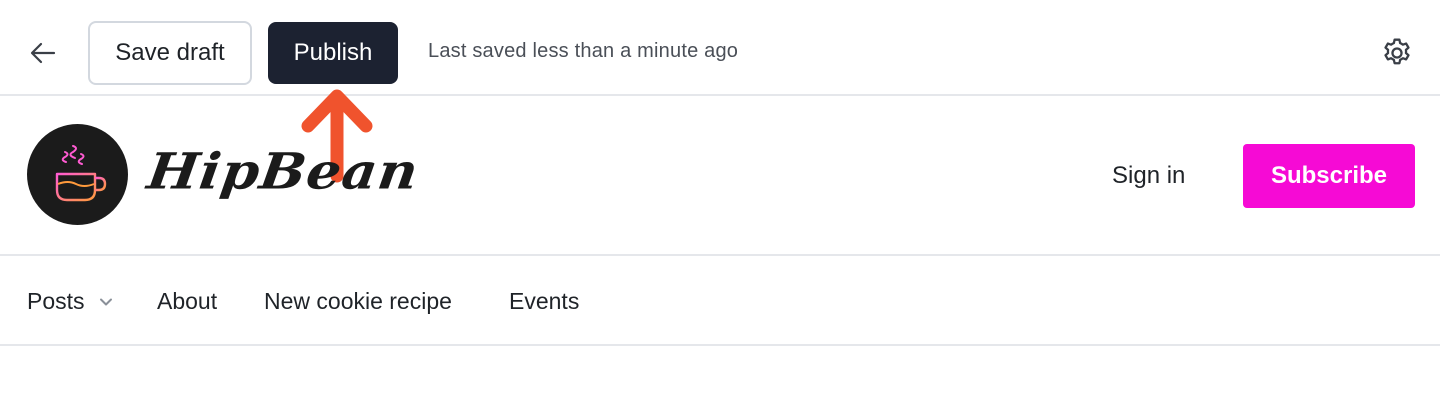 The width and height of the screenshot is (1440, 400). What do you see at coordinates (283, 171) in the screenshot?
I see `brand-name: HipBean` at bounding box center [283, 171].